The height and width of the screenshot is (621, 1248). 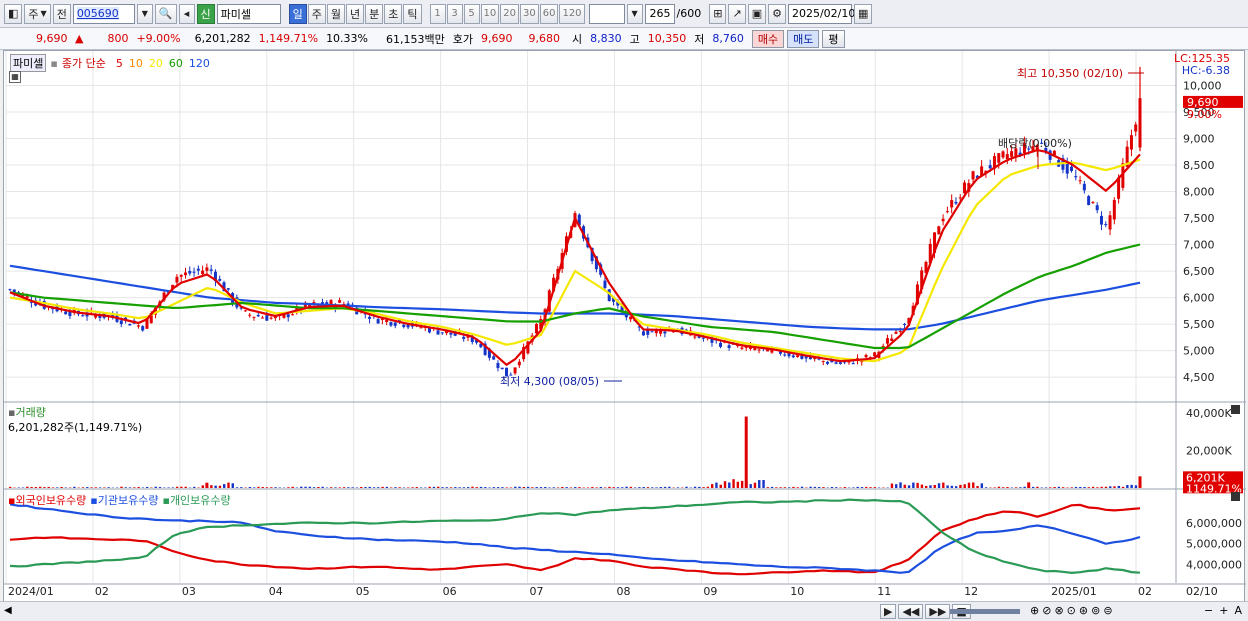 What do you see at coordinates (718, 13) in the screenshot?
I see `crosshair-icon: ⊞` at bounding box center [718, 13].